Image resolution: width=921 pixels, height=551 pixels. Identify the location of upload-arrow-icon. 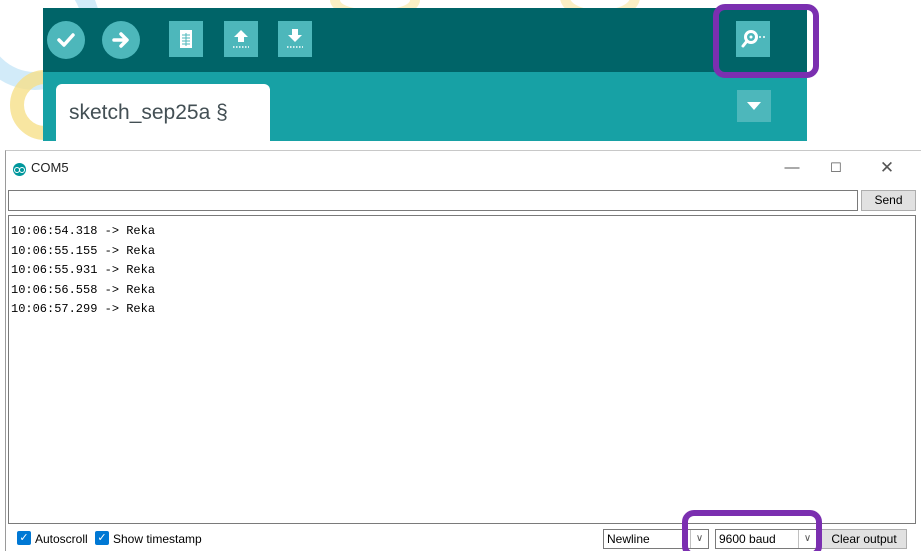
(241, 39).